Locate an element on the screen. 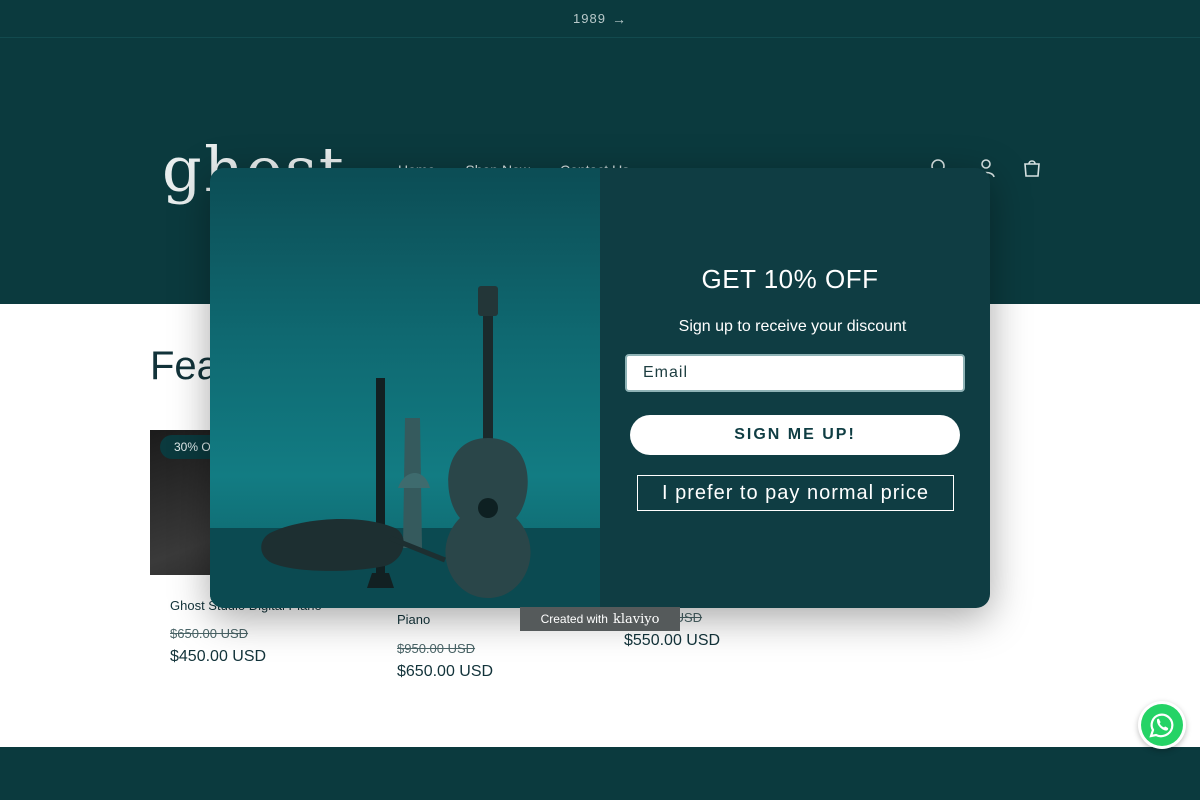  email-field is located at coordinates (795, 373).